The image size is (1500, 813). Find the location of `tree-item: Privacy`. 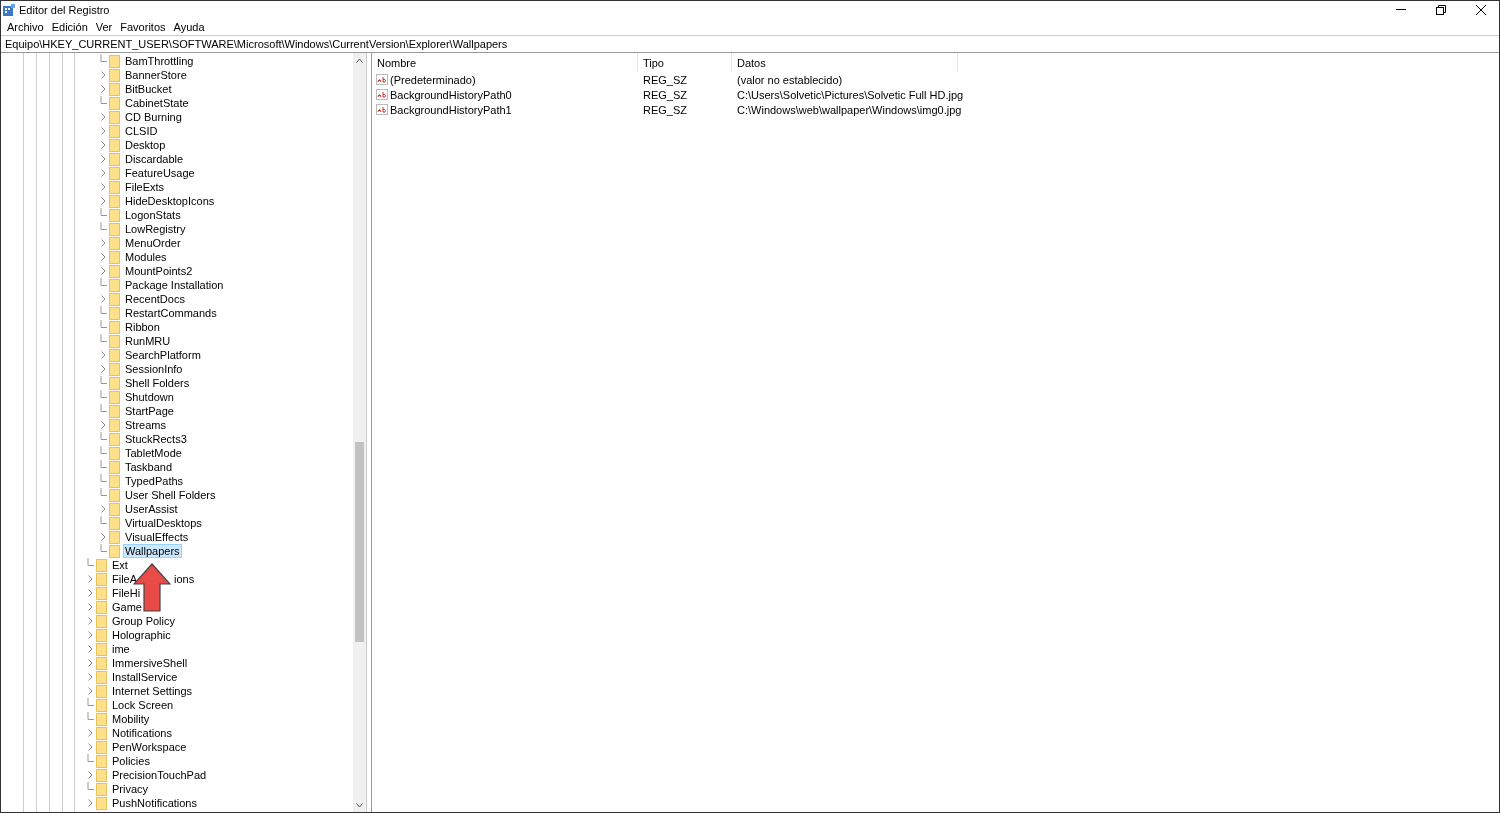

tree-item: Privacy is located at coordinates (130, 789).